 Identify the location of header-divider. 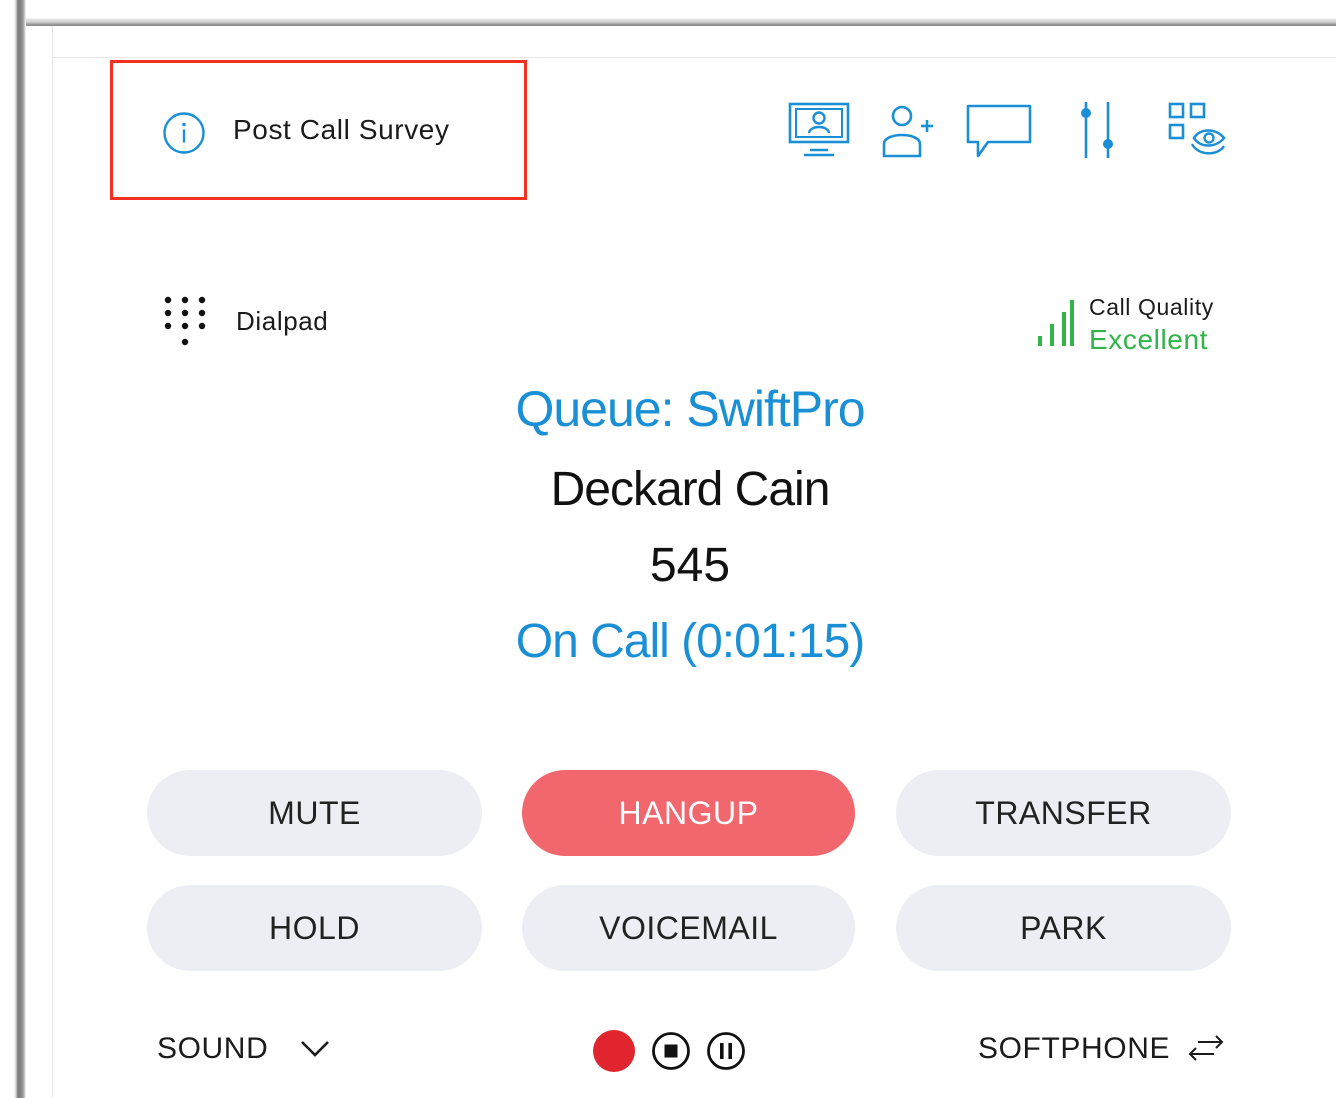
(694, 57).